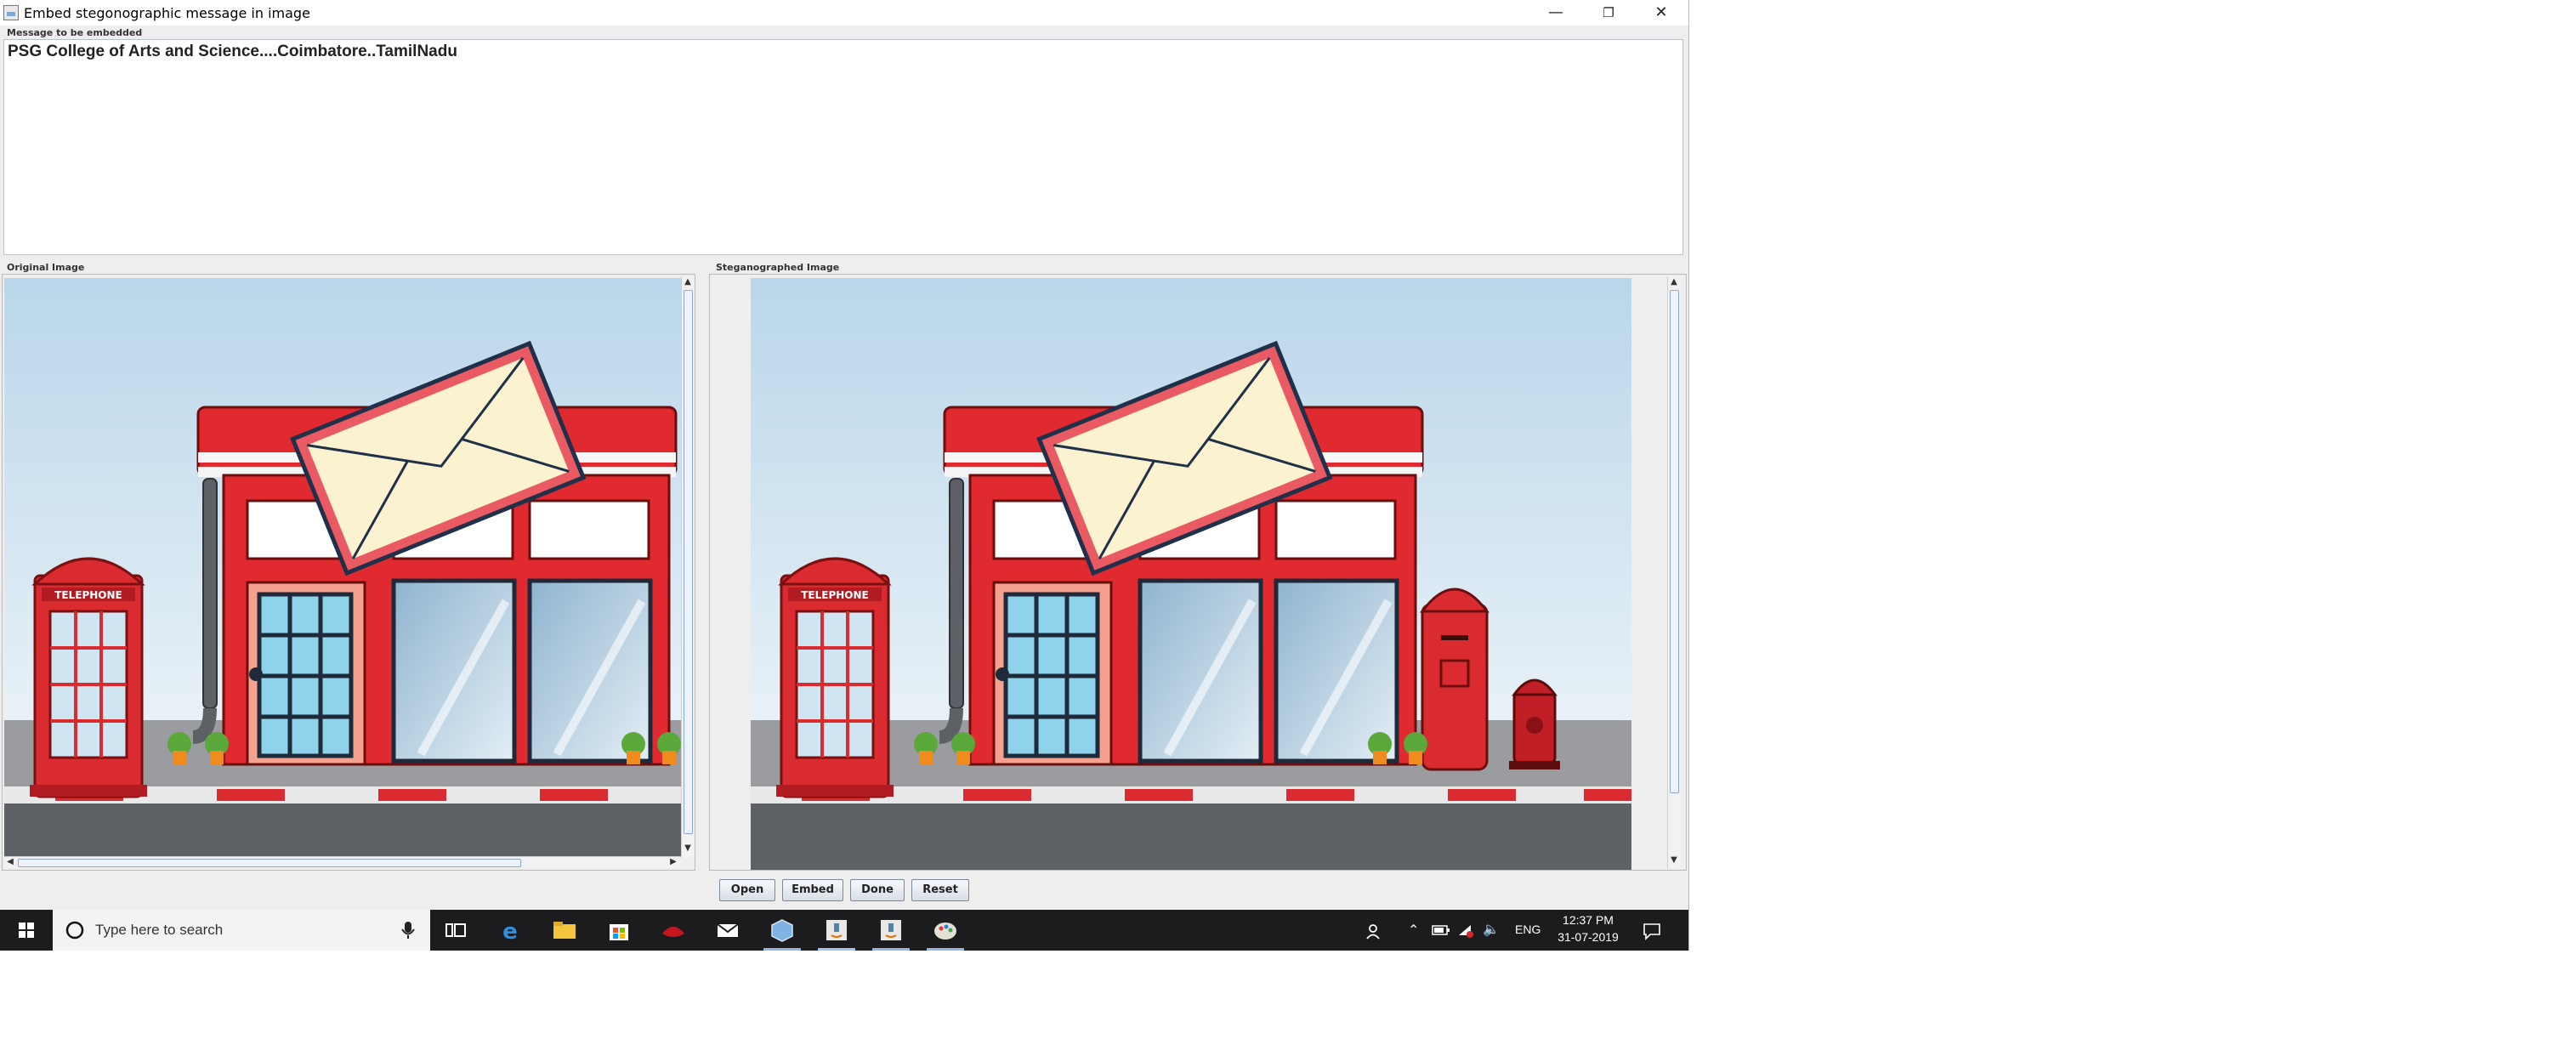 The image size is (2576, 1056). I want to click on embed-button: Embed, so click(813, 890).